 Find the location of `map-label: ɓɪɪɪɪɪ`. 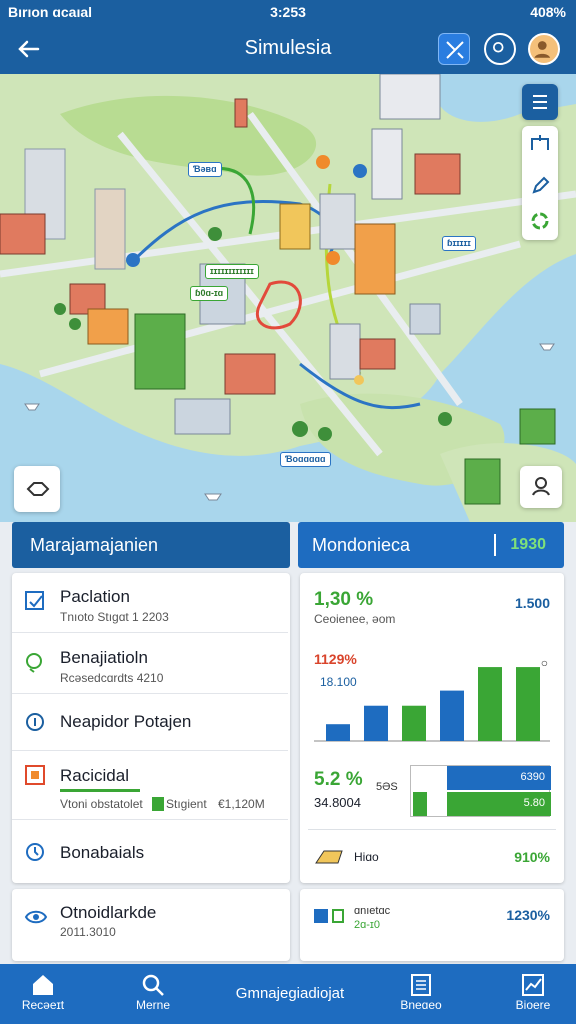

map-label: ɓɪɪɪɪɪ is located at coordinates (459, 243).